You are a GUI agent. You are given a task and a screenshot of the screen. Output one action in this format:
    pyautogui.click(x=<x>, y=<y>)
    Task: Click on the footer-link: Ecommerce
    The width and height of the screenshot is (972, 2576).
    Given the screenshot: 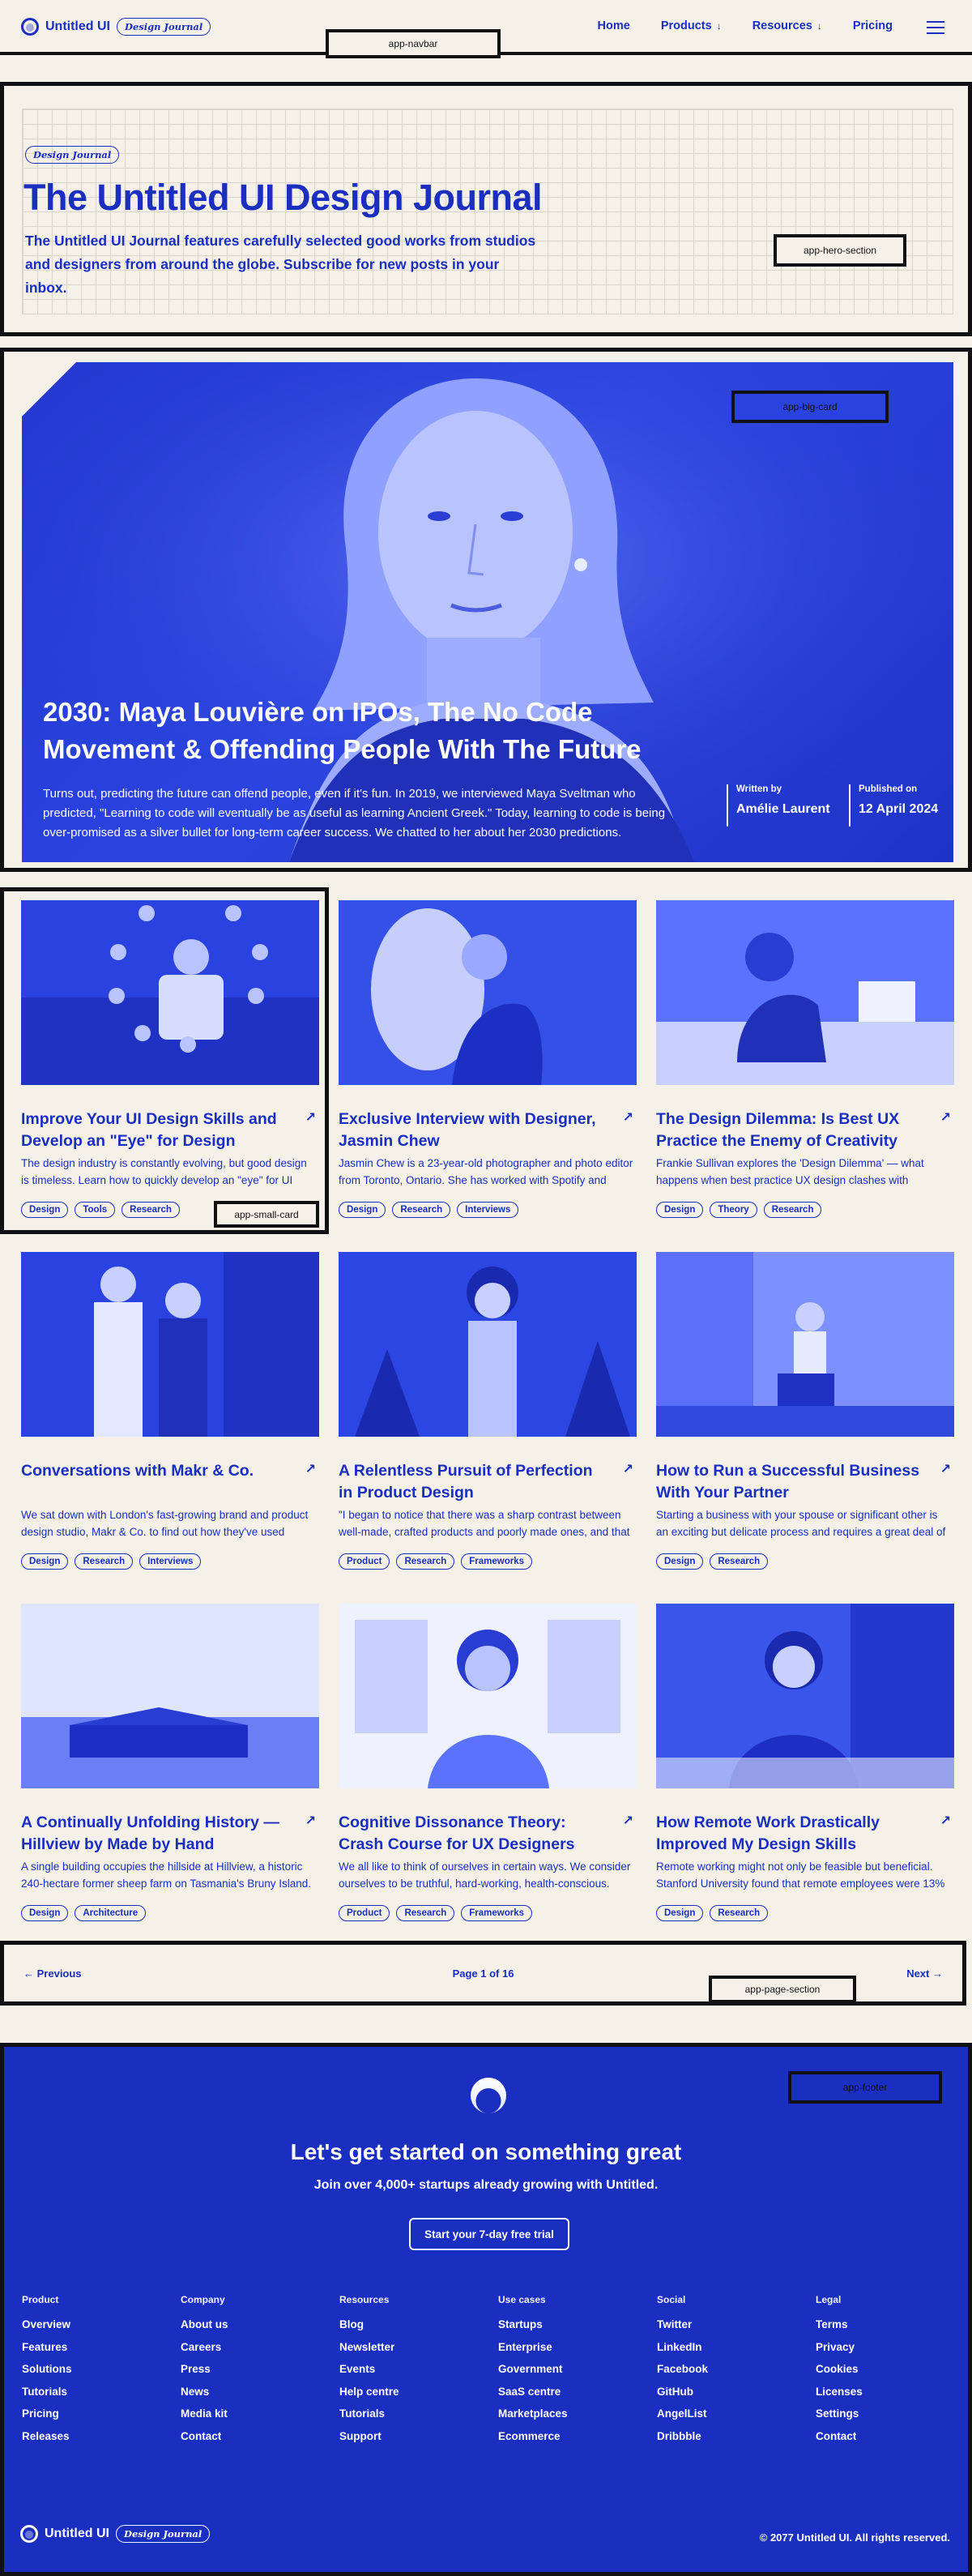 What is the action you would take?
    pyautogui.click(x=571, y=2436)
    